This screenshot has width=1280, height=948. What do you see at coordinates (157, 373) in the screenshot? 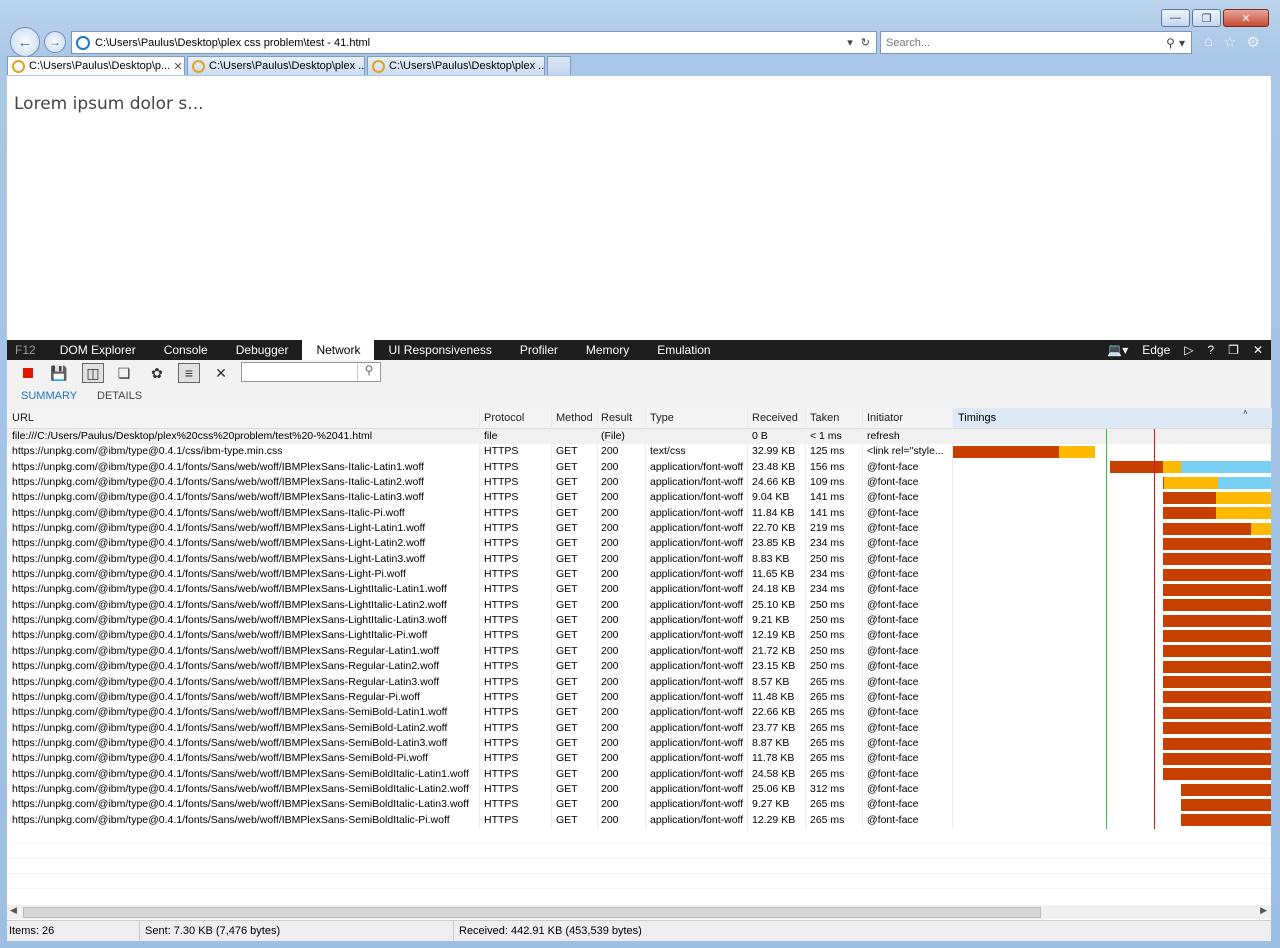
I see `clear-cookies-button: ✿` at bounding box center [157, 373].